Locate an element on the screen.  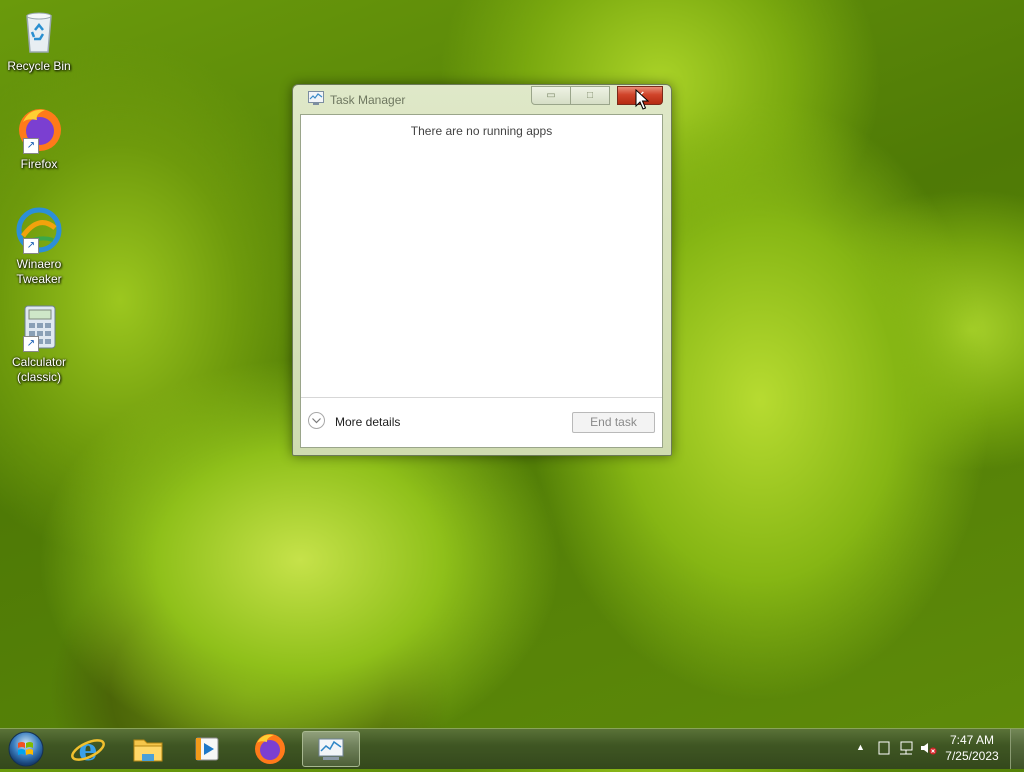
firefox-icon: ↗ is located at coordinates (39, 130).